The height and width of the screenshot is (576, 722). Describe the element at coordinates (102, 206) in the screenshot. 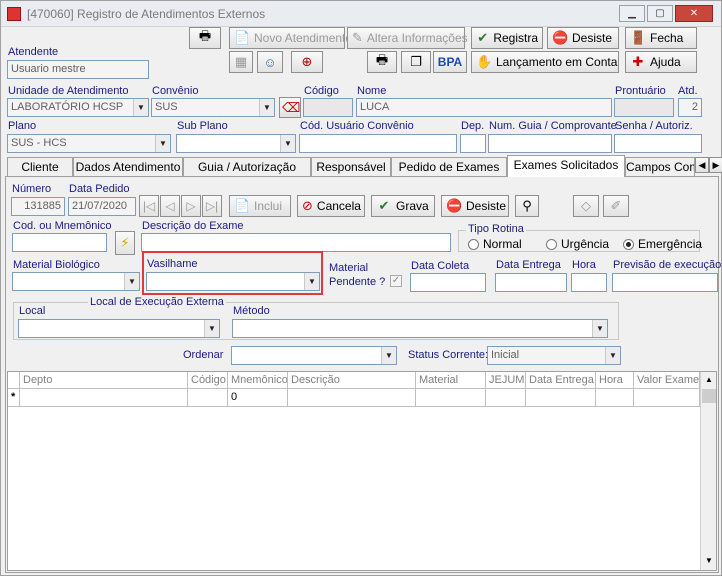

I see `data-pedido-field: 21/07/2020` at that location.